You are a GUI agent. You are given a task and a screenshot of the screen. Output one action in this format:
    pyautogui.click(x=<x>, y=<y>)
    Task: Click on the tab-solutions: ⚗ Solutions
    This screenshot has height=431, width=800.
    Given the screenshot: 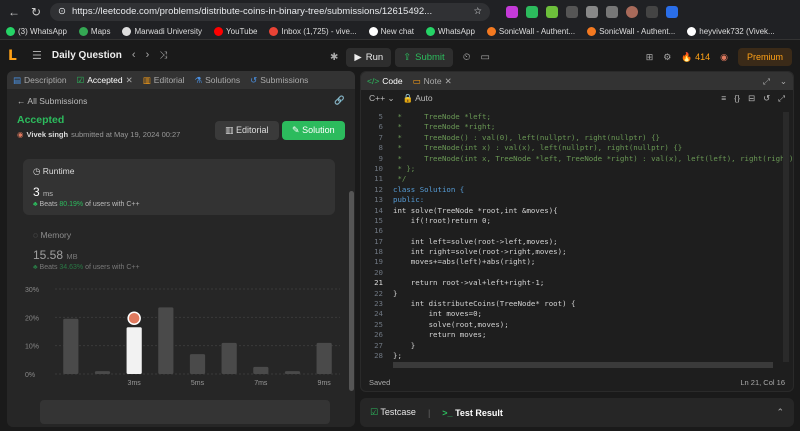 What is the action you would take?
    pyautogui.click(x=218, y=80)
    